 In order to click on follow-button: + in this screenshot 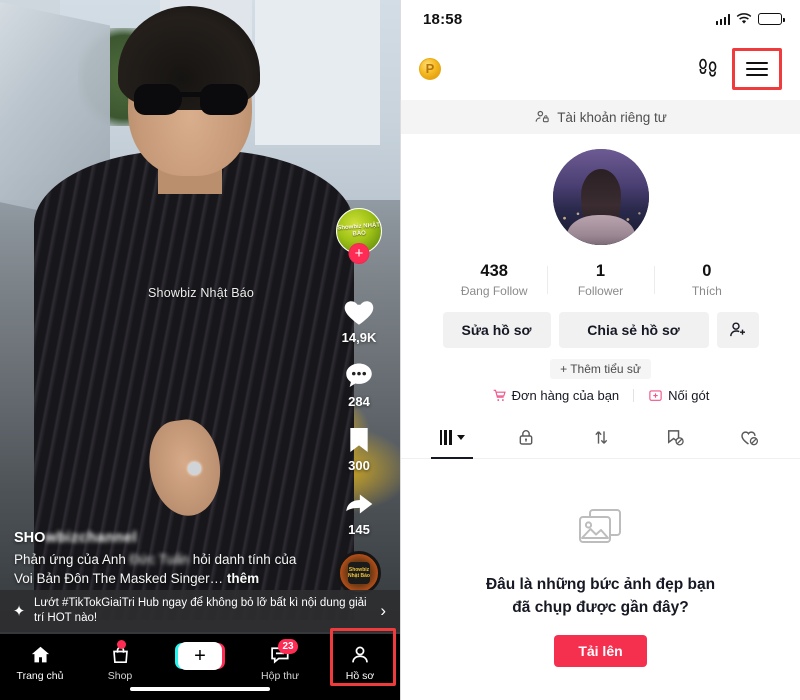, I will do `click(359, 253)`.